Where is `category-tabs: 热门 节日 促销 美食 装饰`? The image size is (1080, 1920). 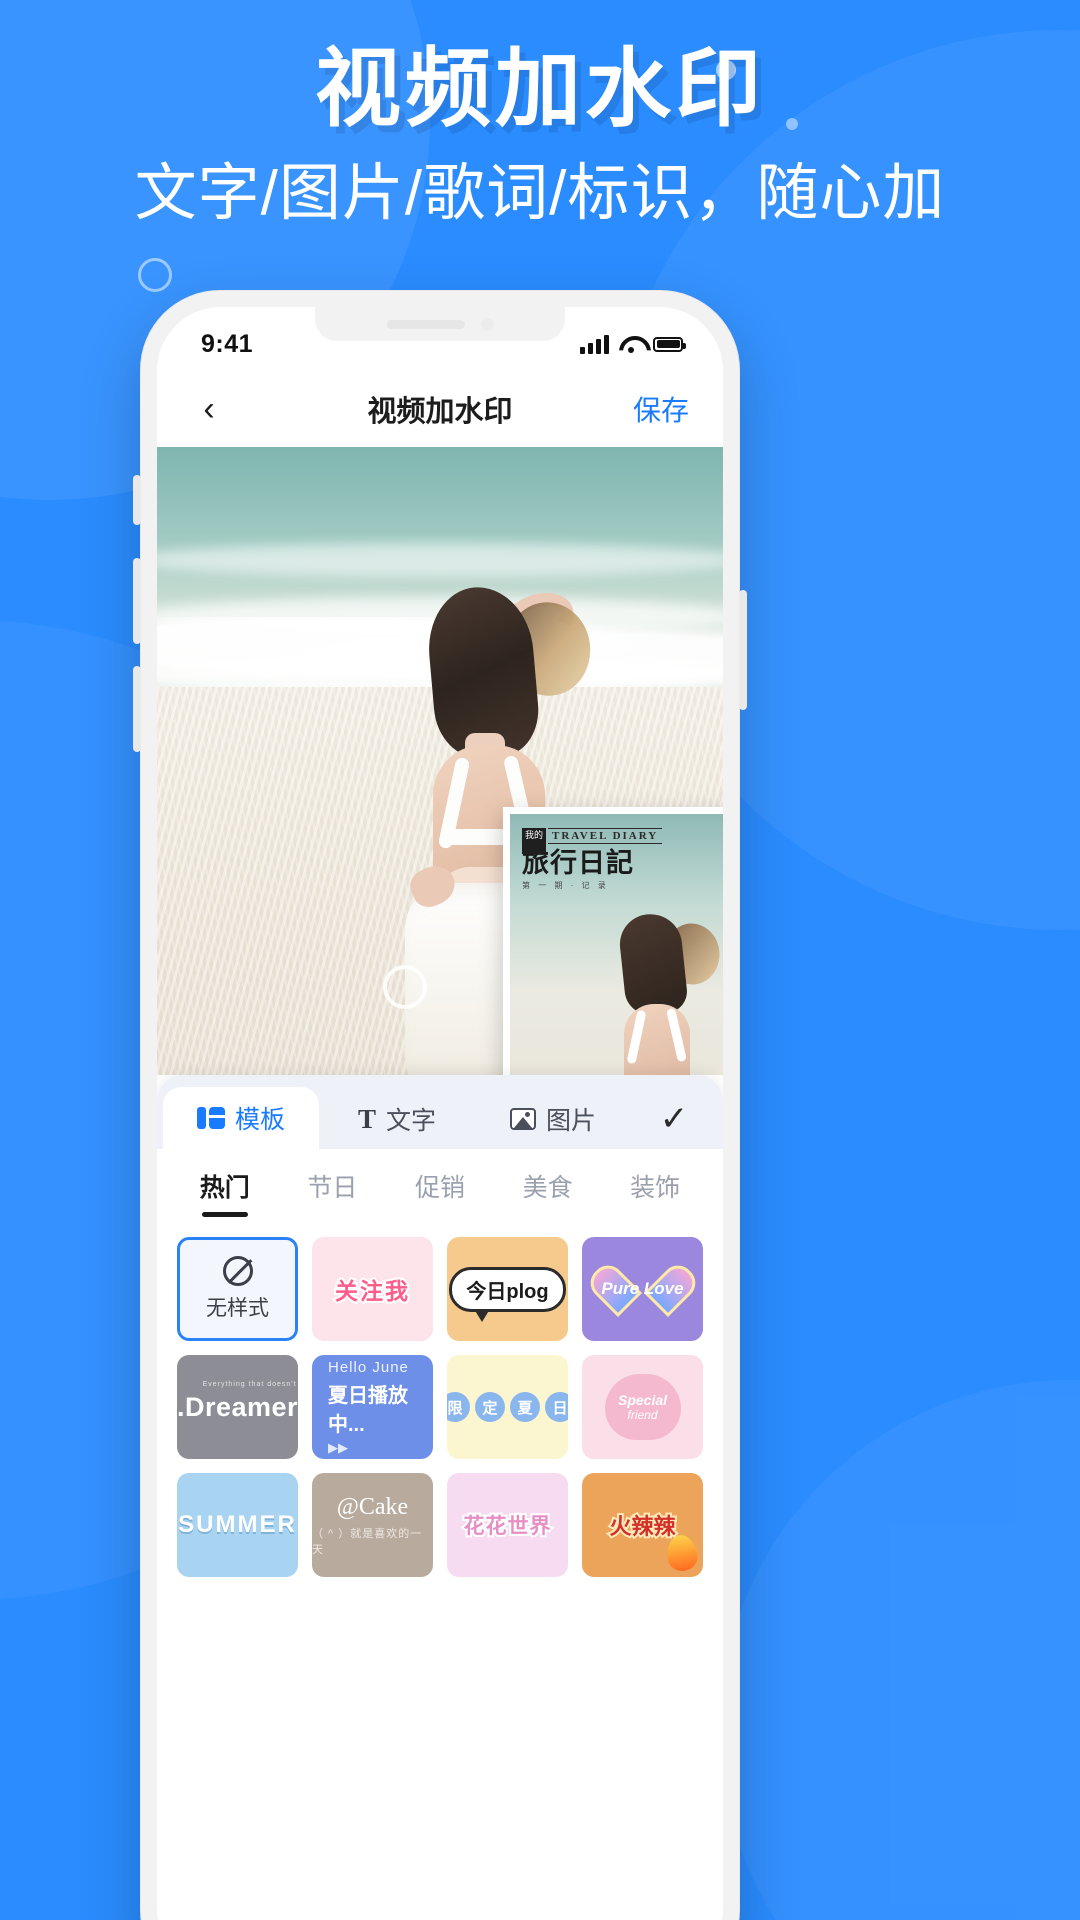 category-tabs: 热门 节日 促销 美食 装饰 is located at coordinates (440, 1186).